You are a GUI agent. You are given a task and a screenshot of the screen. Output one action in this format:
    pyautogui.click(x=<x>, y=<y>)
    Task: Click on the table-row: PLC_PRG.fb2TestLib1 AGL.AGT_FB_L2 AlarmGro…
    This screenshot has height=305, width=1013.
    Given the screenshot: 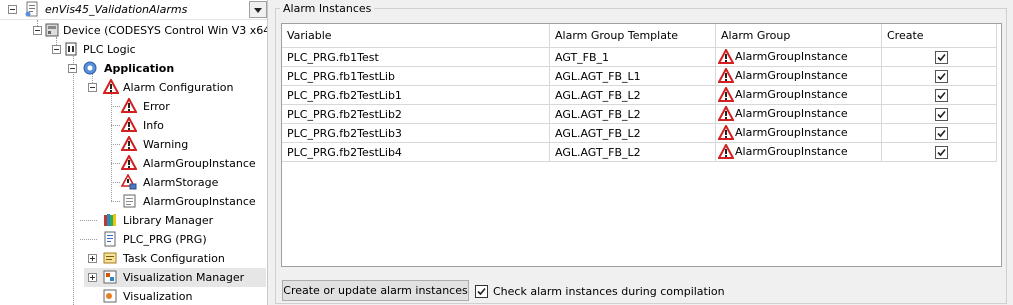 What is the action you would take?
    pyautogui.click(x=639, y=95)
    